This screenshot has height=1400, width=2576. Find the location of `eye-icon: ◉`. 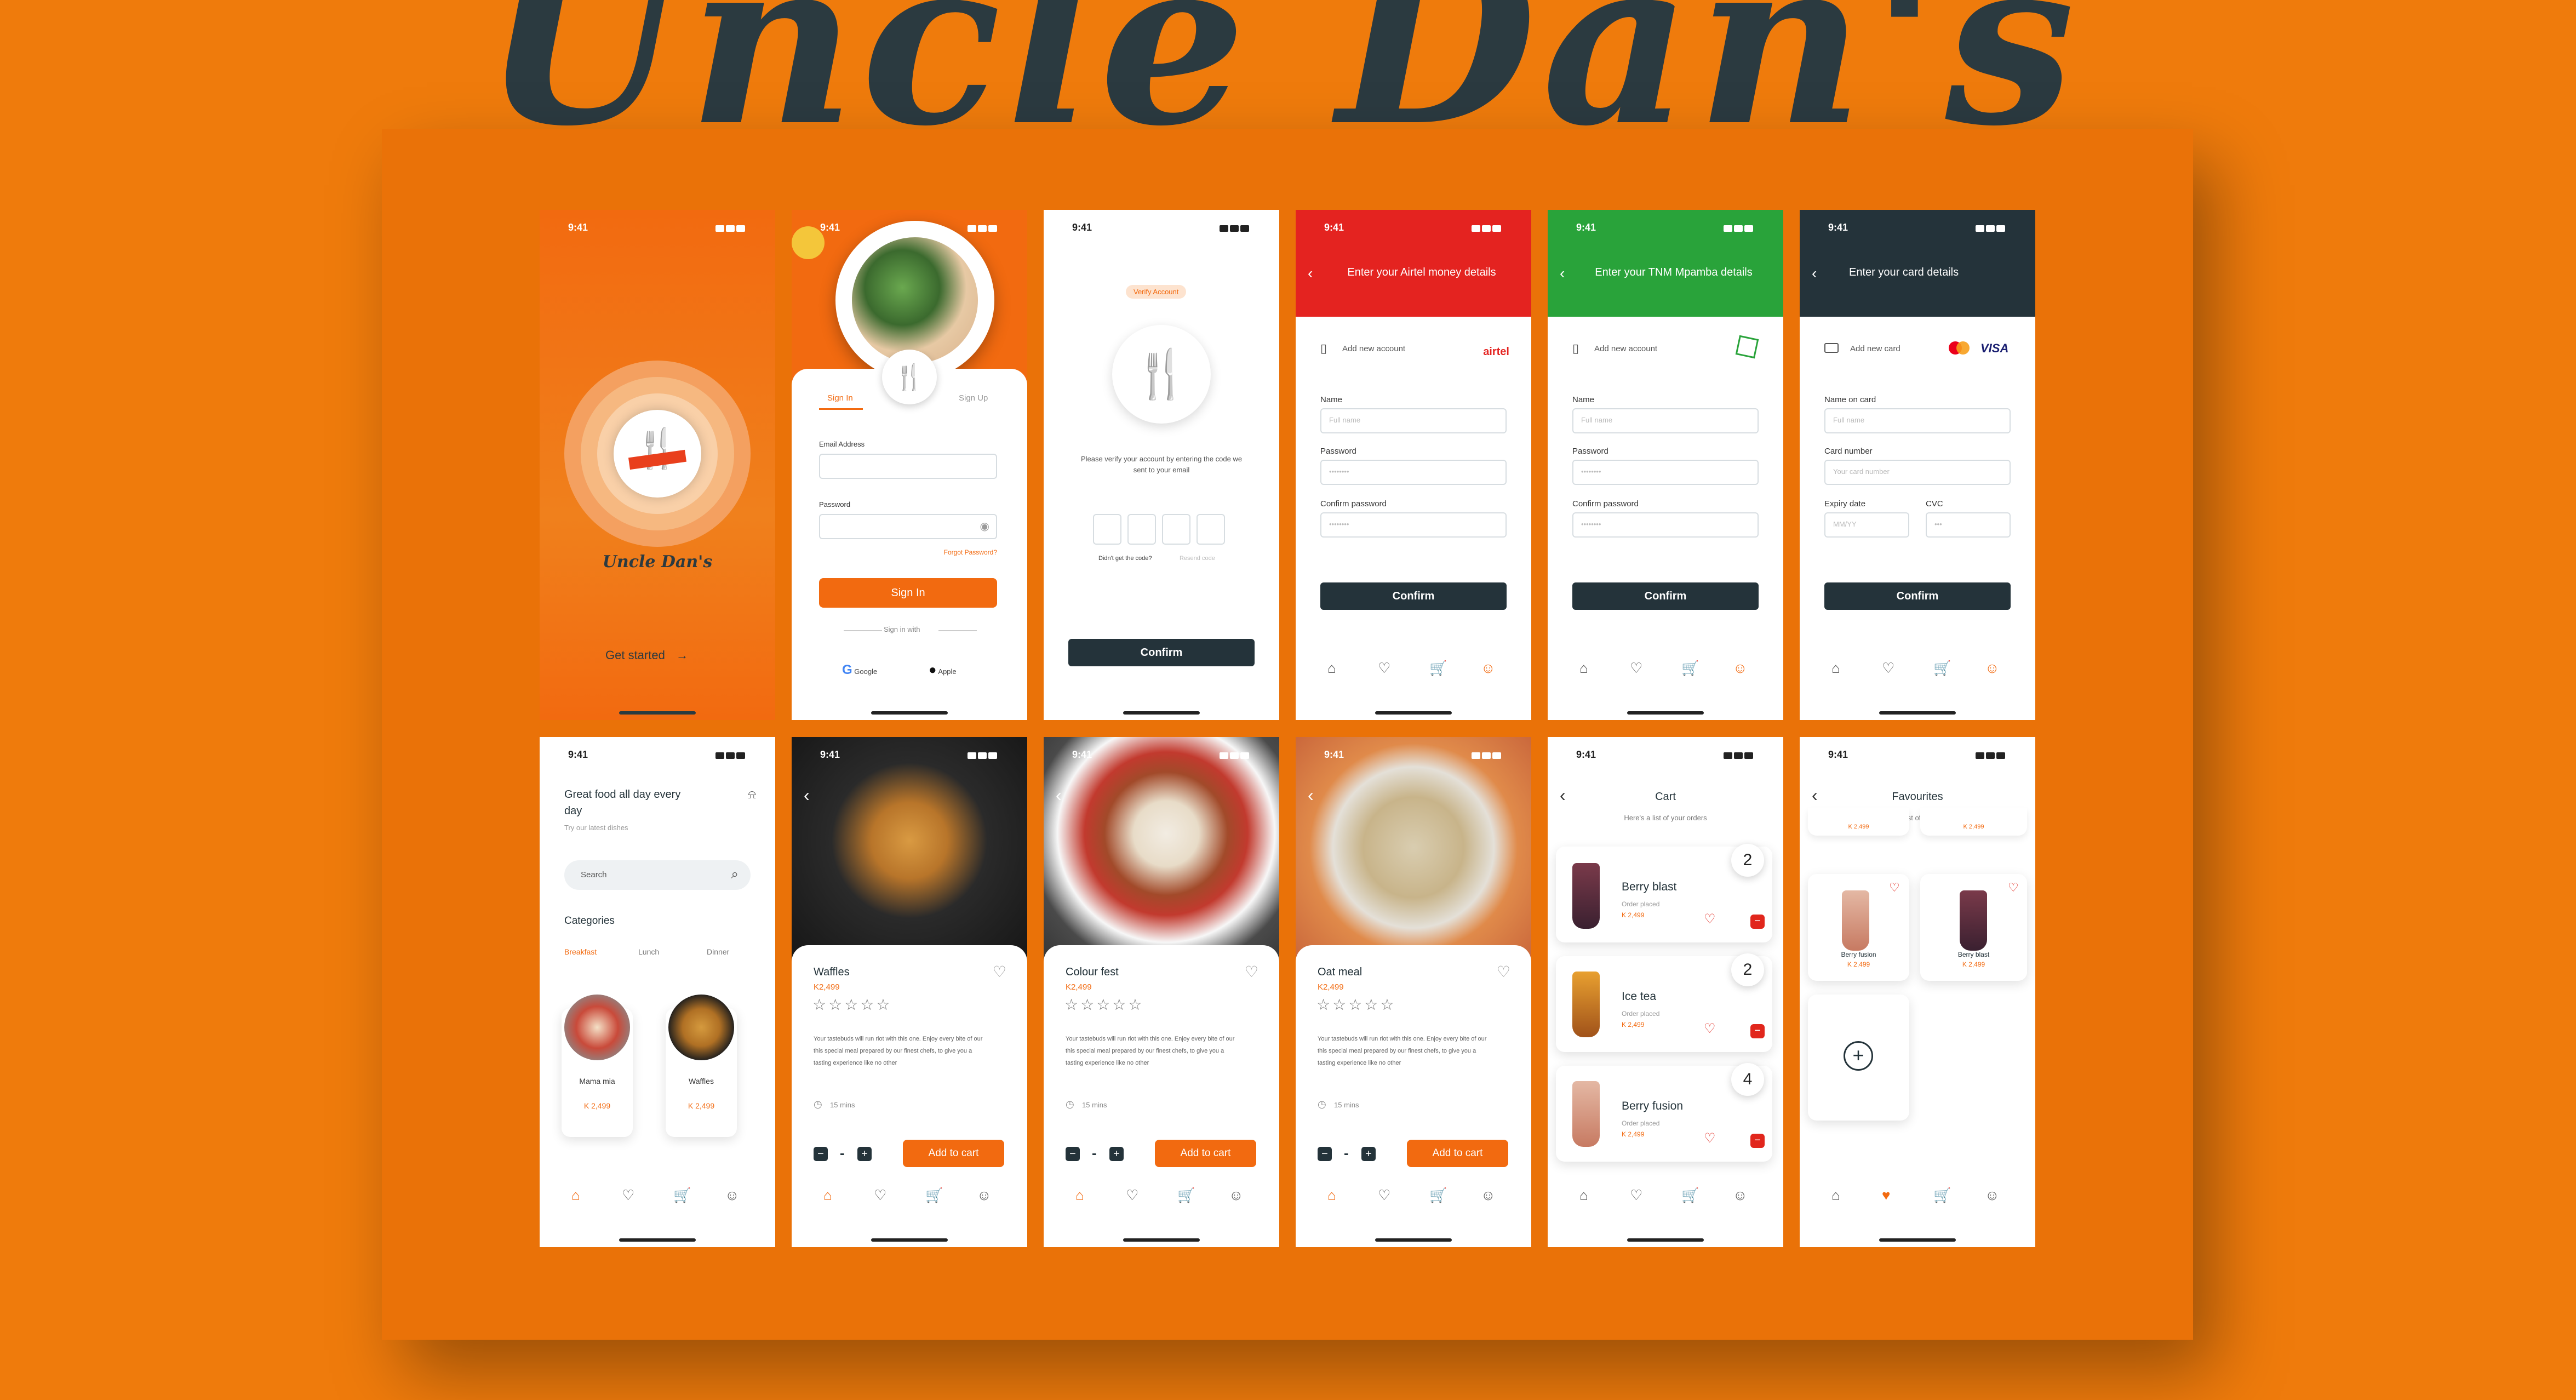

eye-icon: ◉ is located at coordinates (984, 526).